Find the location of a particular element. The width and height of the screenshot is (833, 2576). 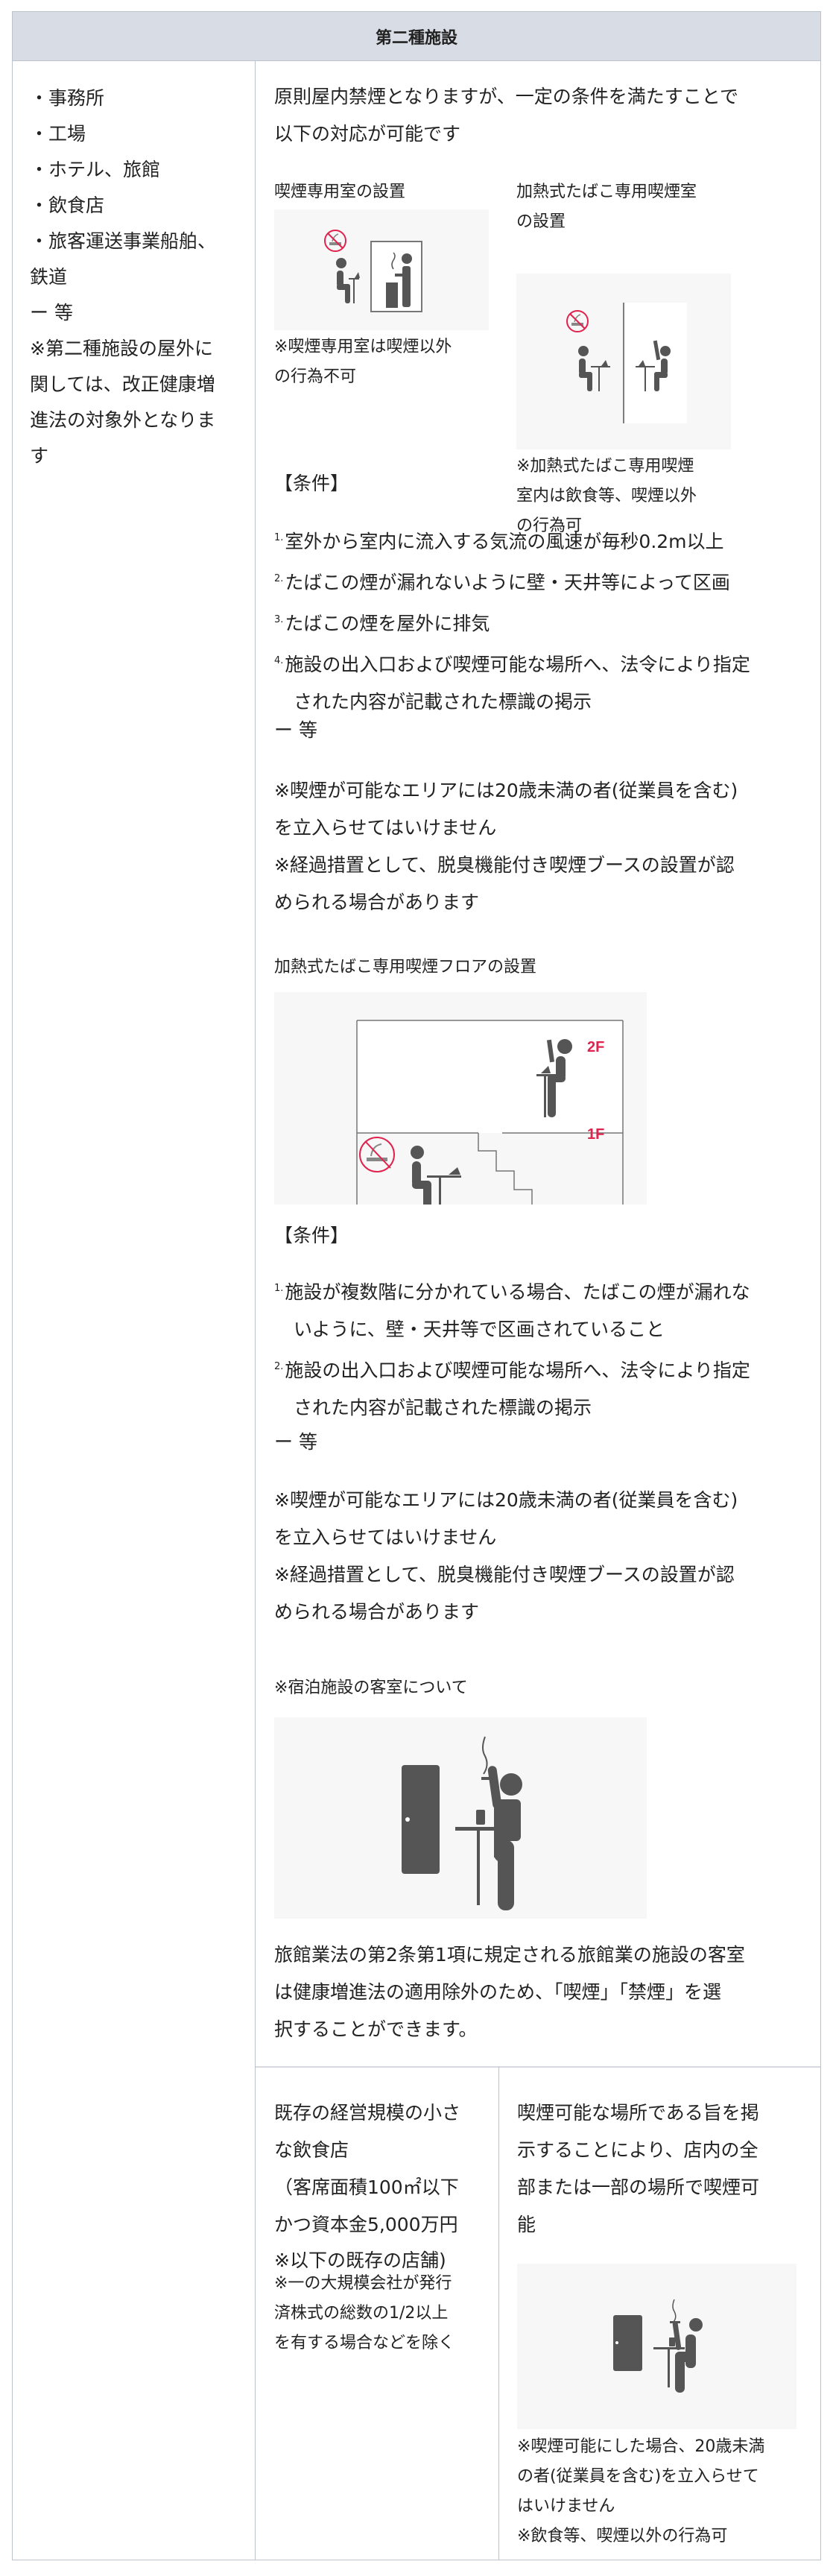

floor-label-2f: 2F is located at coordinates (595, 1047).